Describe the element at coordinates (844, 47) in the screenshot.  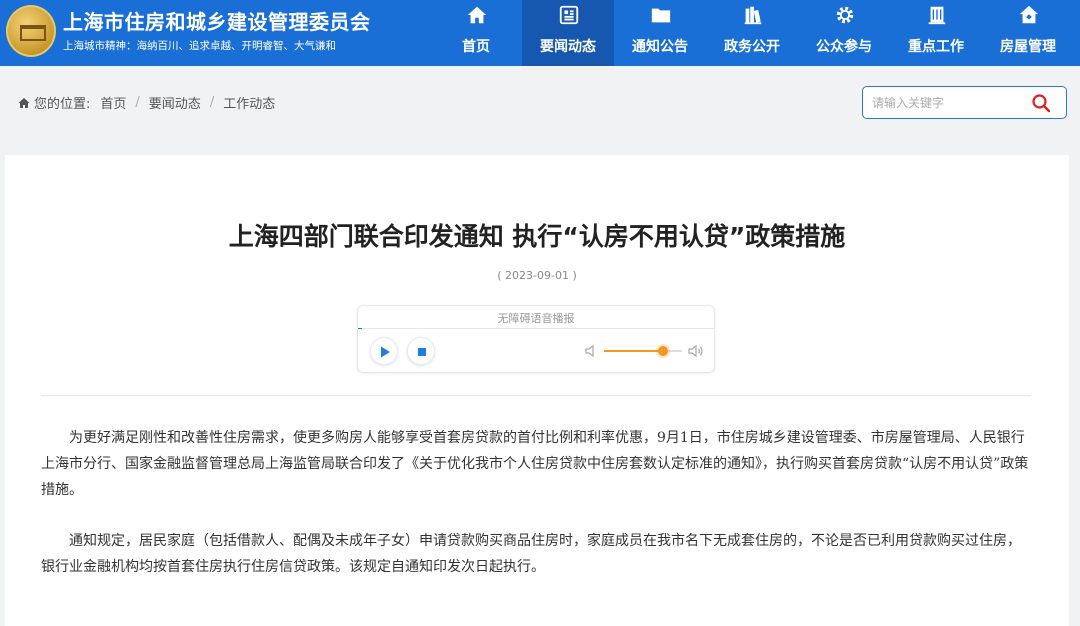
I see `nav-label: 公众参与` at that location.